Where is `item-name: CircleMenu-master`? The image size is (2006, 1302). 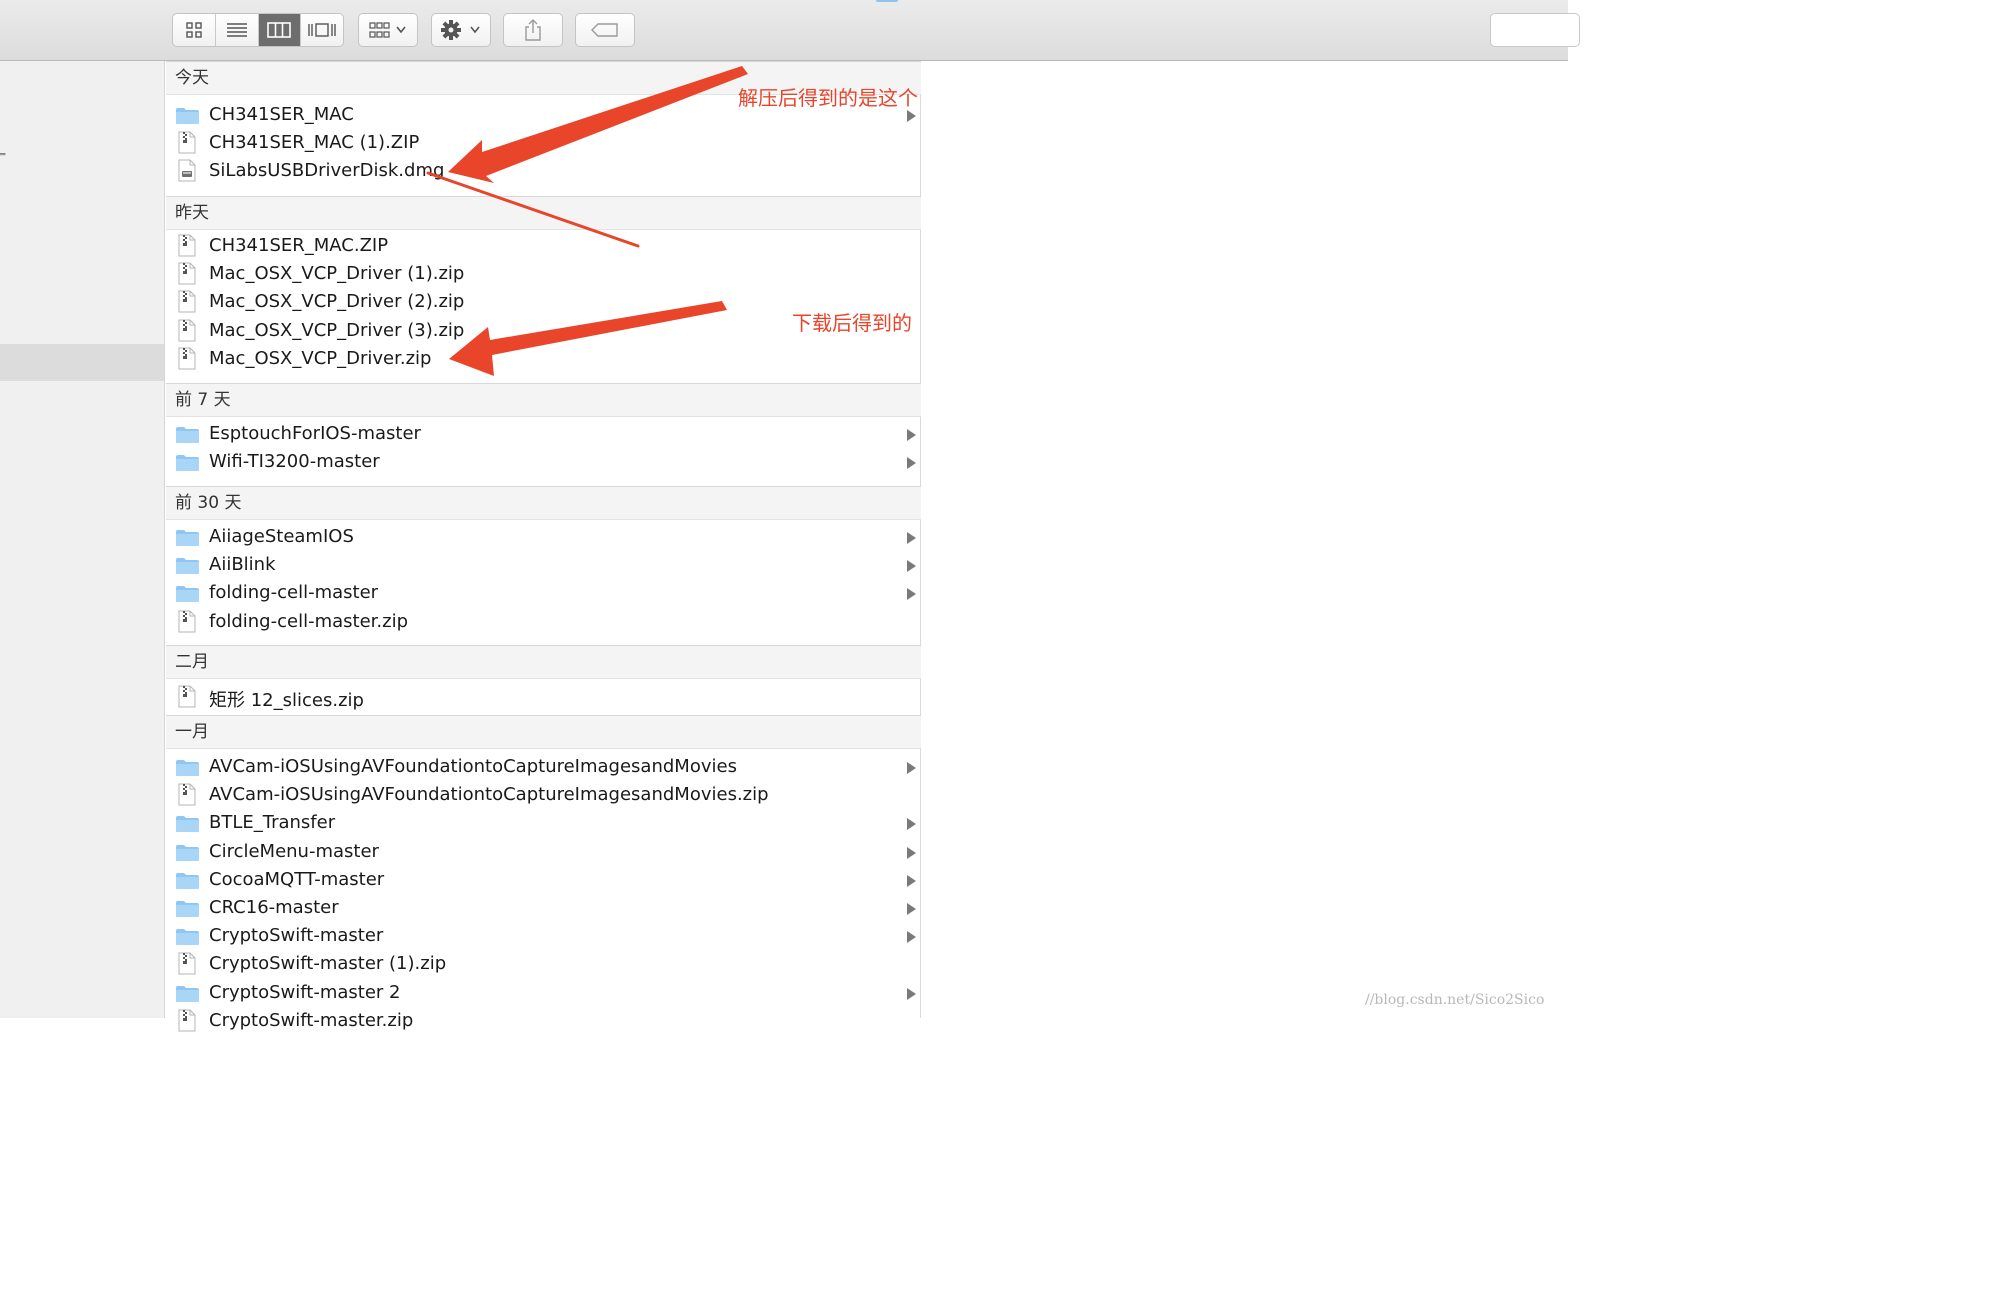
item-name: CircleMenu-master is located at coordinates (294, 851).